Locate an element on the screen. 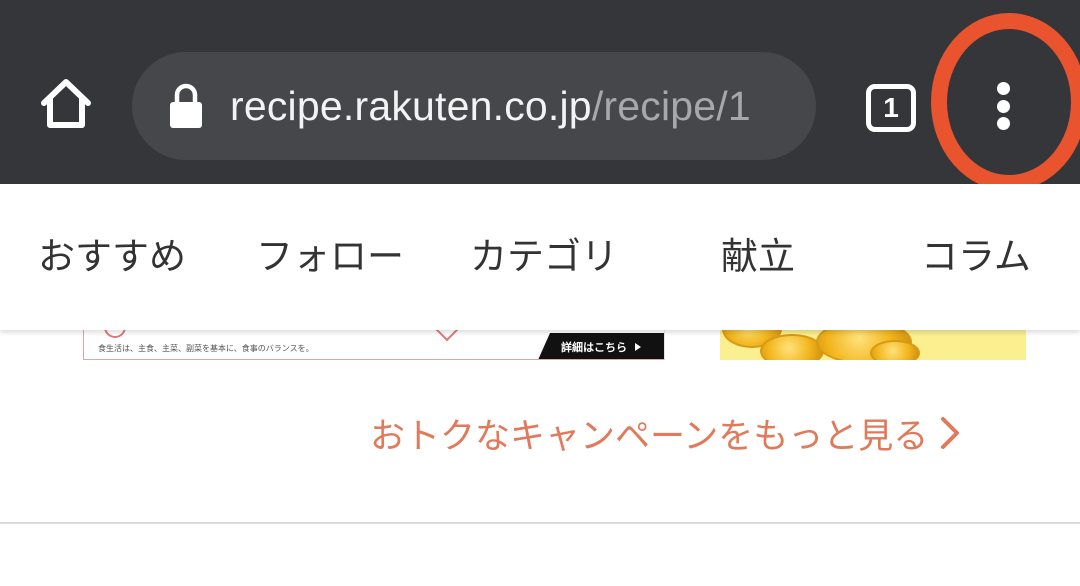 Image resolution: width=1080 pixels, height=586 pixels. home-icon is located at coordinates (66, 103).